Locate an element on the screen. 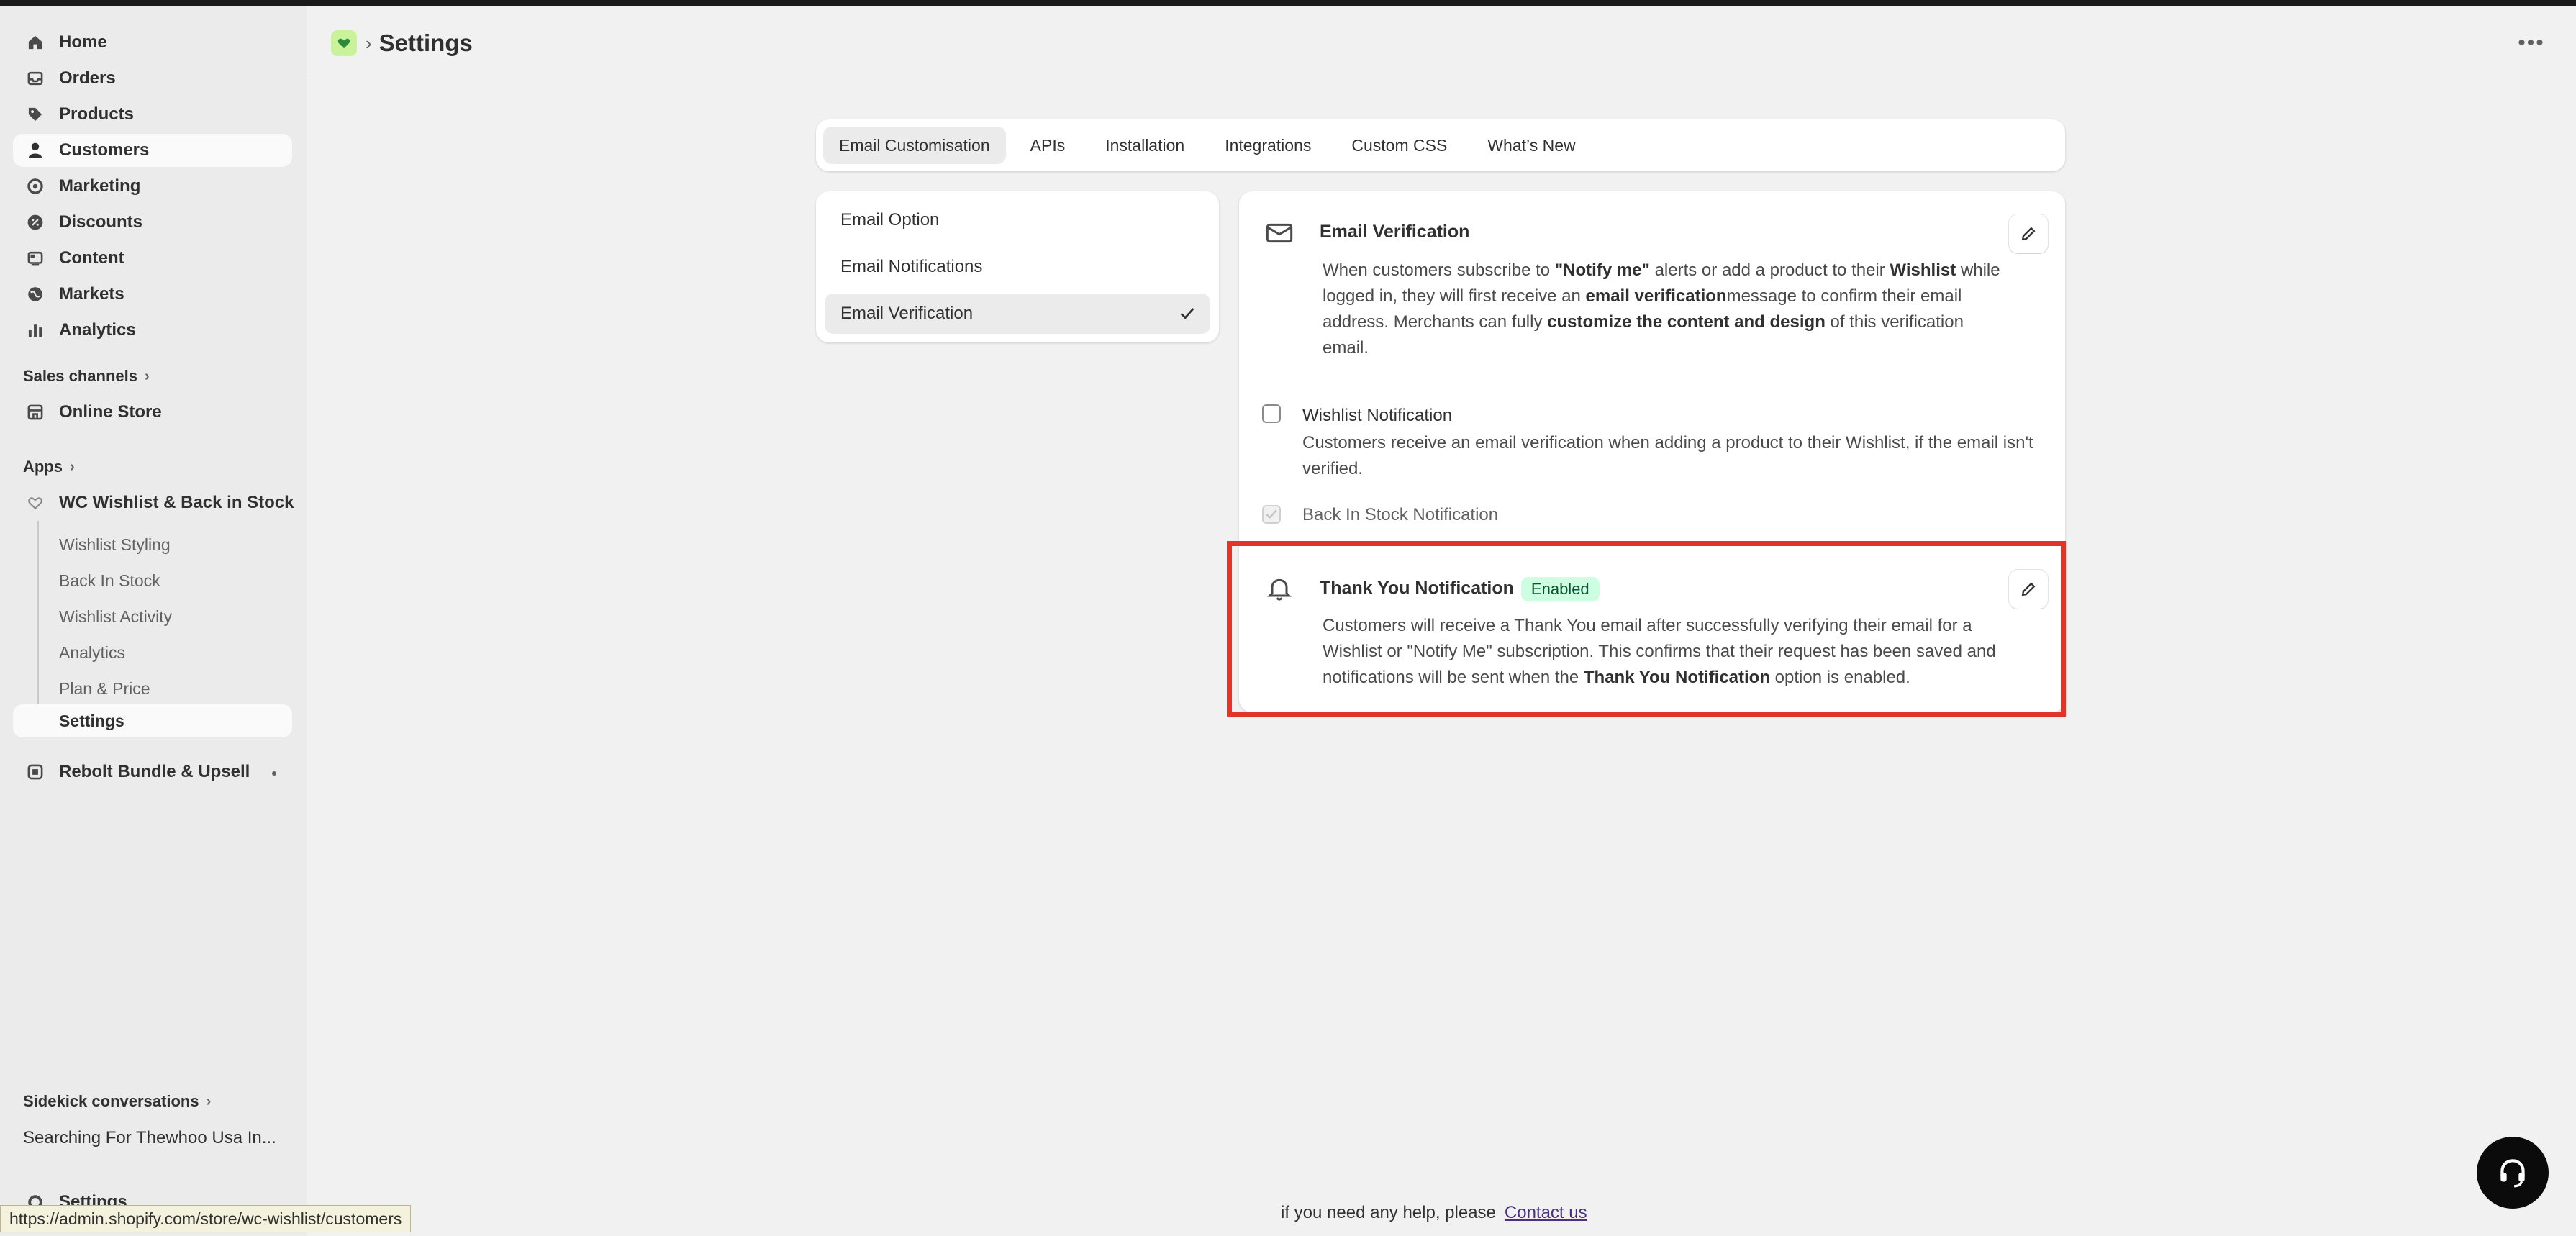  sub-analytics: Analytics is located at coordinates (92, 653).